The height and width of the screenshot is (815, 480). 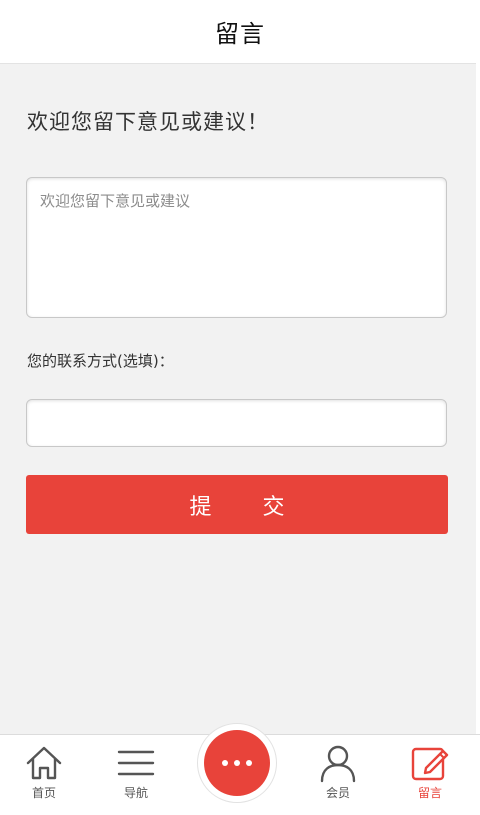 I want to click on more-dots-icon, so click(x=237, y=763).